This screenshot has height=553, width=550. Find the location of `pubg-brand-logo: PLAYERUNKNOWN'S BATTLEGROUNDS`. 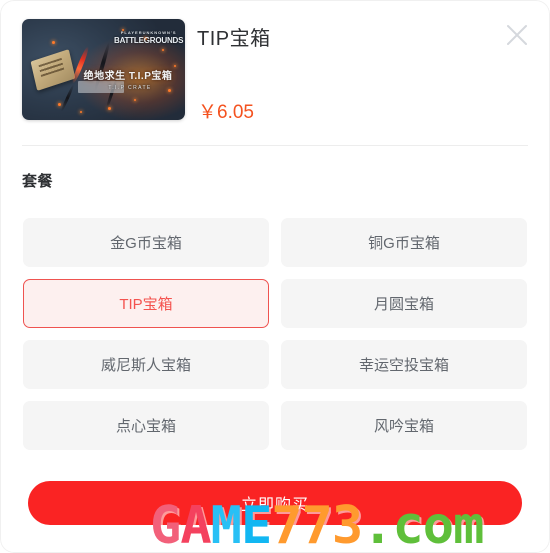

pubg-brand-logo: PLAYERUNKNOWN'S BATTLEGROUNDS is located at coordinates (149, 37).